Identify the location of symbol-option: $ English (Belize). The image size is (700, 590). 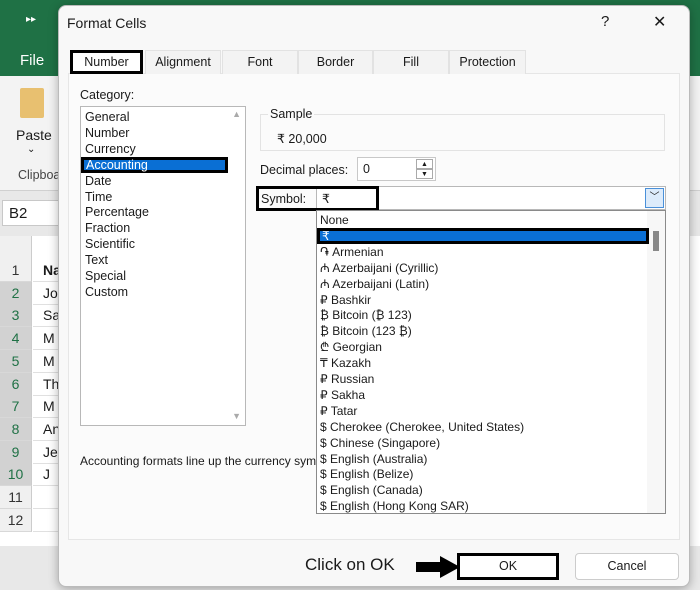
(366, 474).